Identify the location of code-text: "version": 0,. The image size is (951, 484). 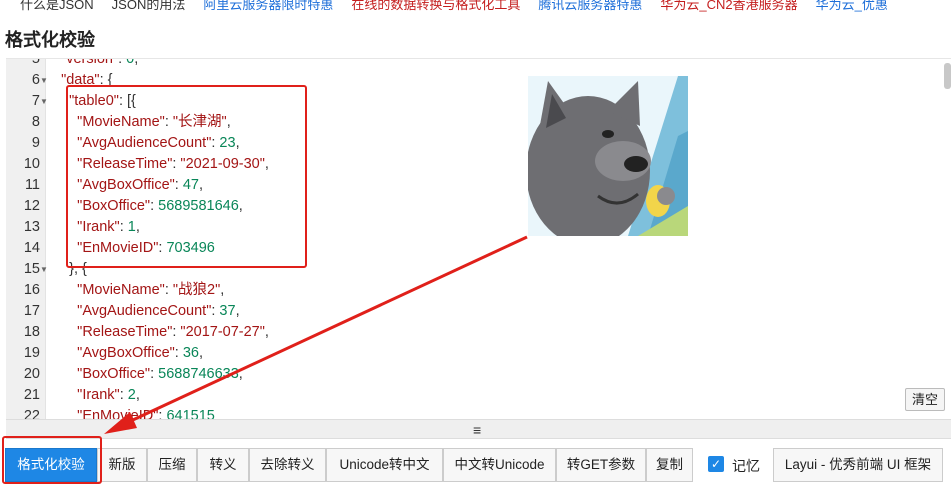
(100, 62).